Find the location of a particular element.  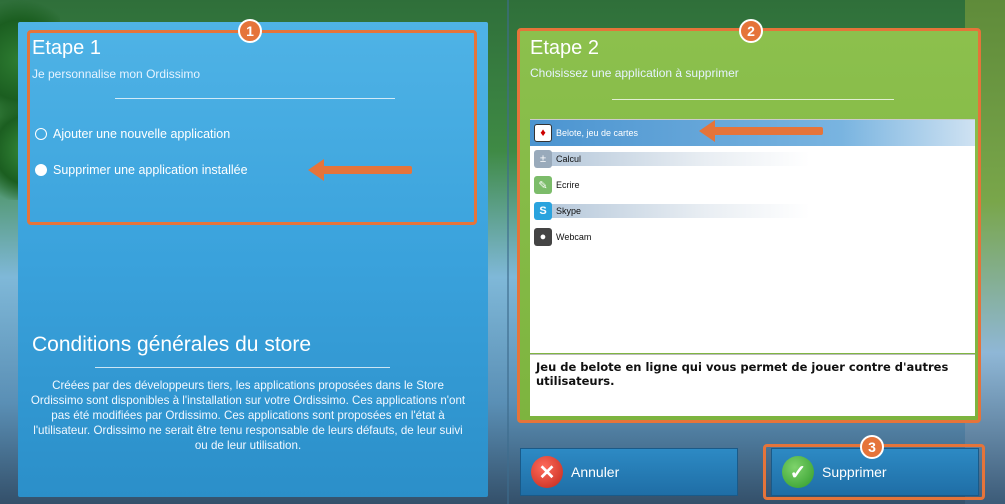

radio-unchecked-icon is located at coordinates (41, 134).